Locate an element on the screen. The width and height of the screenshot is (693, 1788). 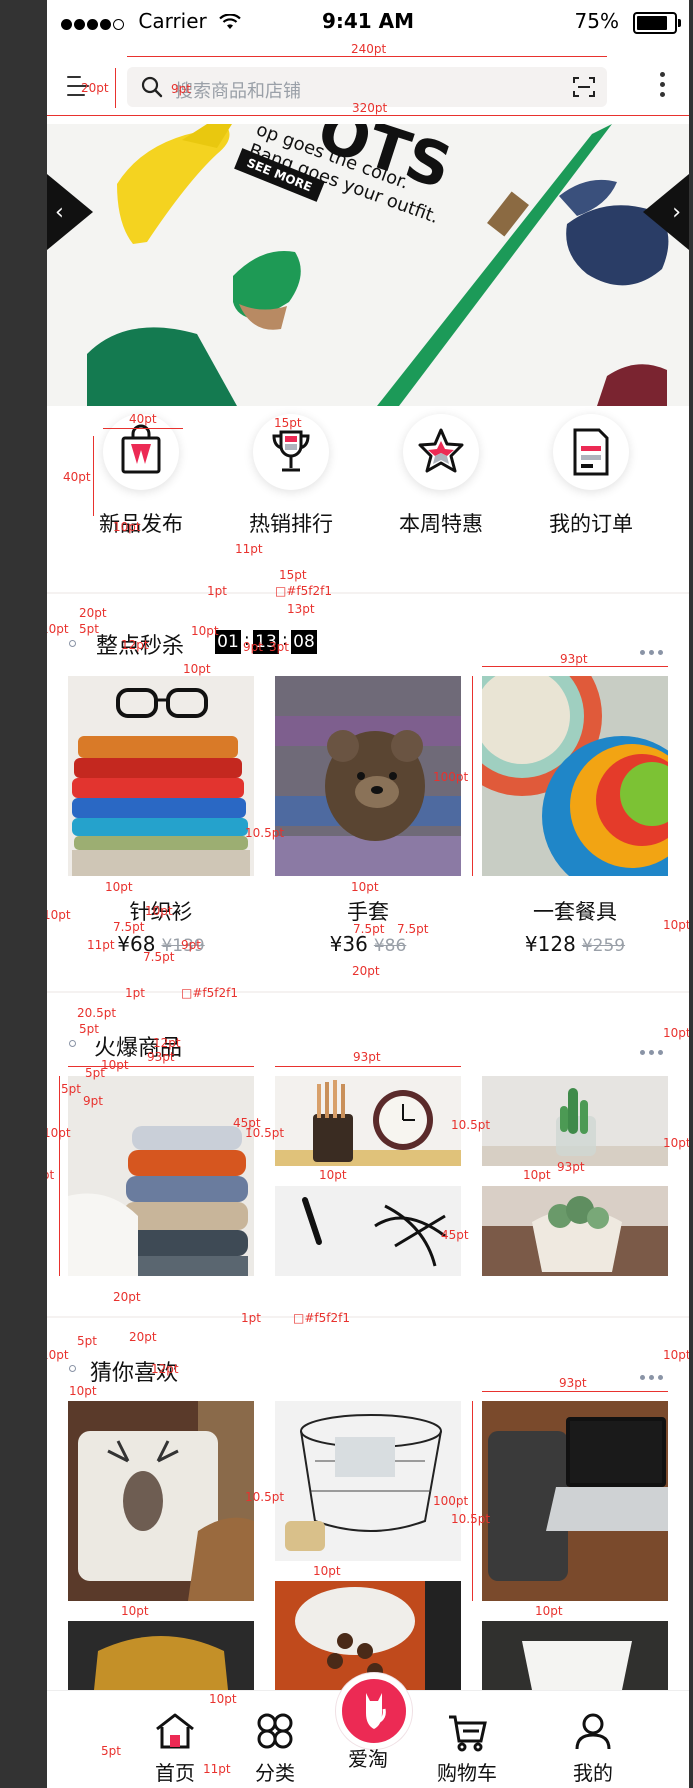
section-dot is located at coordinates (72, 643).